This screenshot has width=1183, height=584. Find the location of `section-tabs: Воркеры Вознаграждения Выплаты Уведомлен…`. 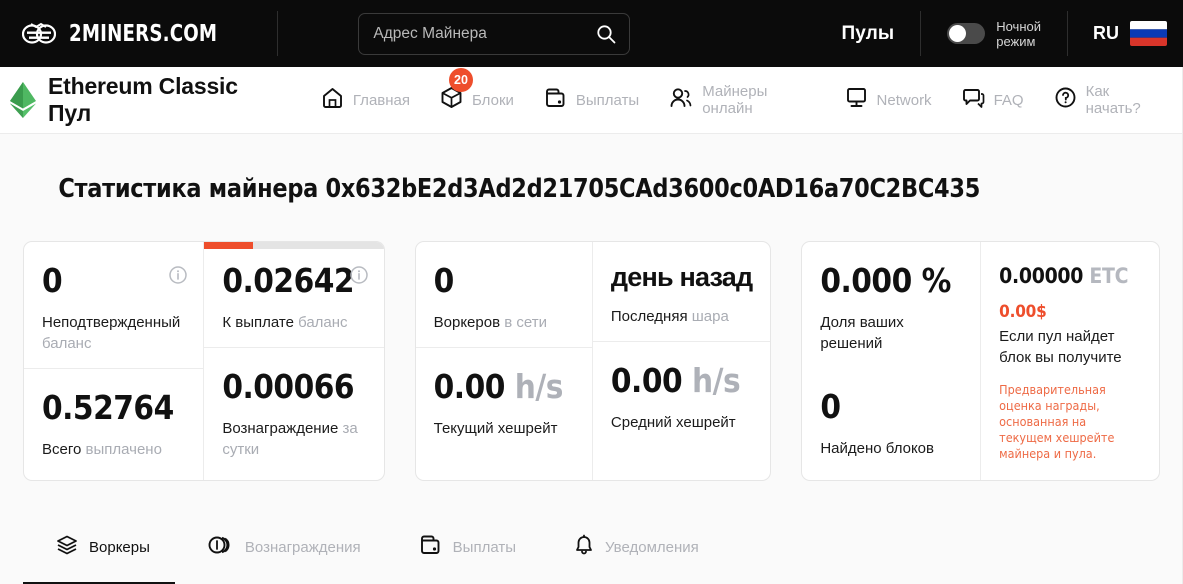

section-tabs: Воркеры Вознаграждения Выплаты Уведомлен… is located at coordinates (591, 553).